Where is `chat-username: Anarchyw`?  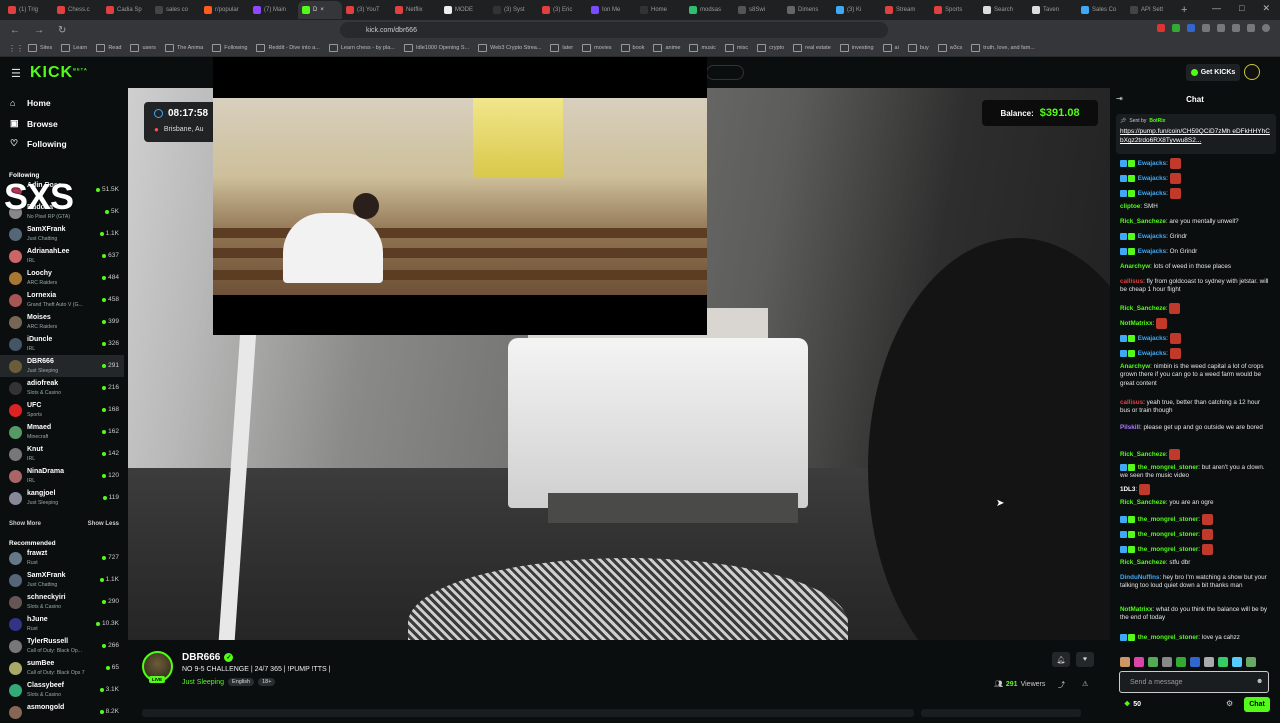 chat-username: Anarchyw is located at coordinates (1135, 266).